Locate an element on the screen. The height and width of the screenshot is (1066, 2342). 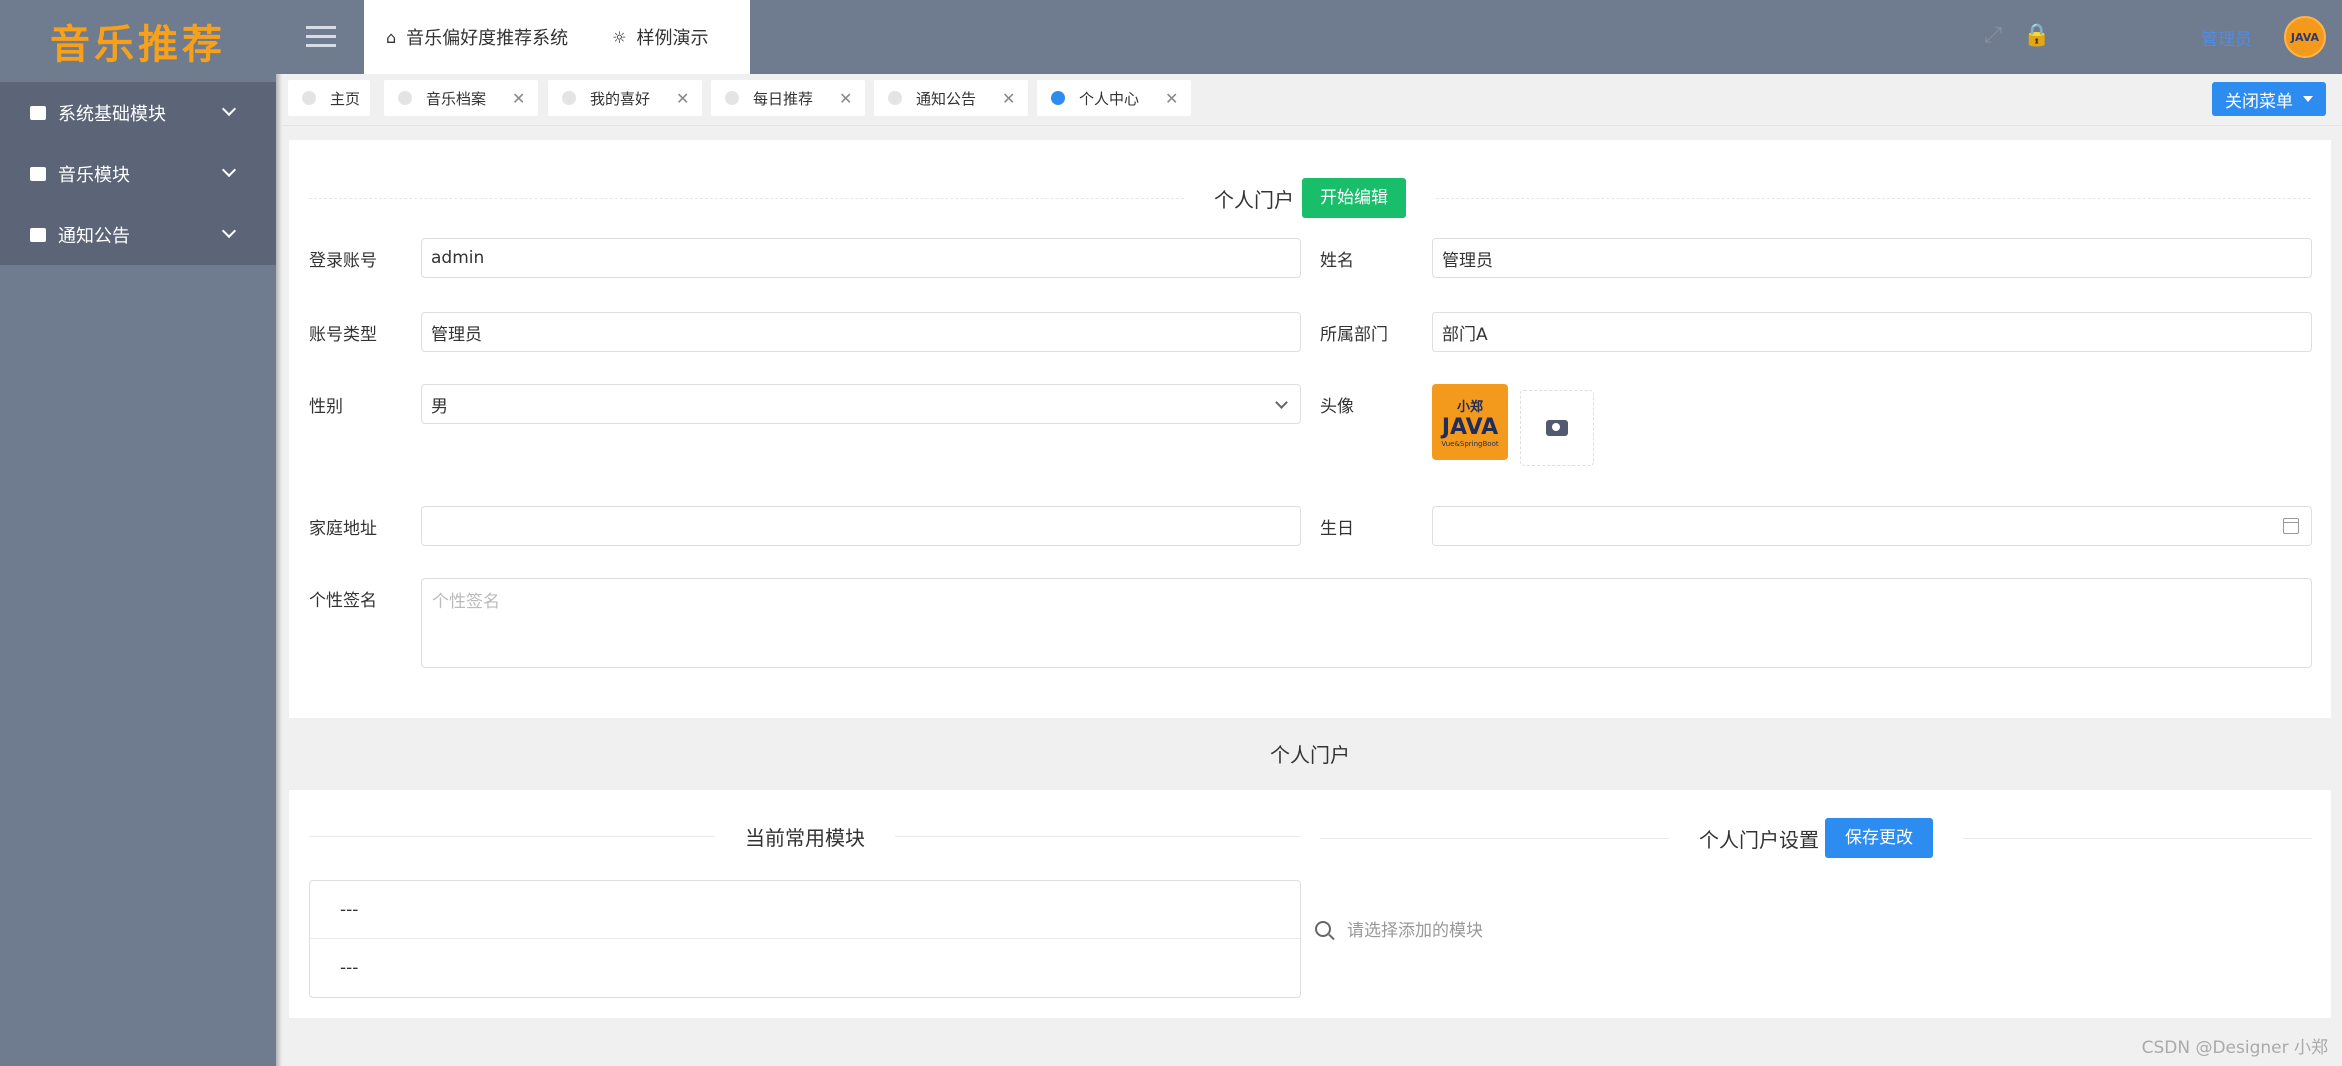
header-tab-label: 音乐偏好度推荐系统 is located at coordinates (487, 38).